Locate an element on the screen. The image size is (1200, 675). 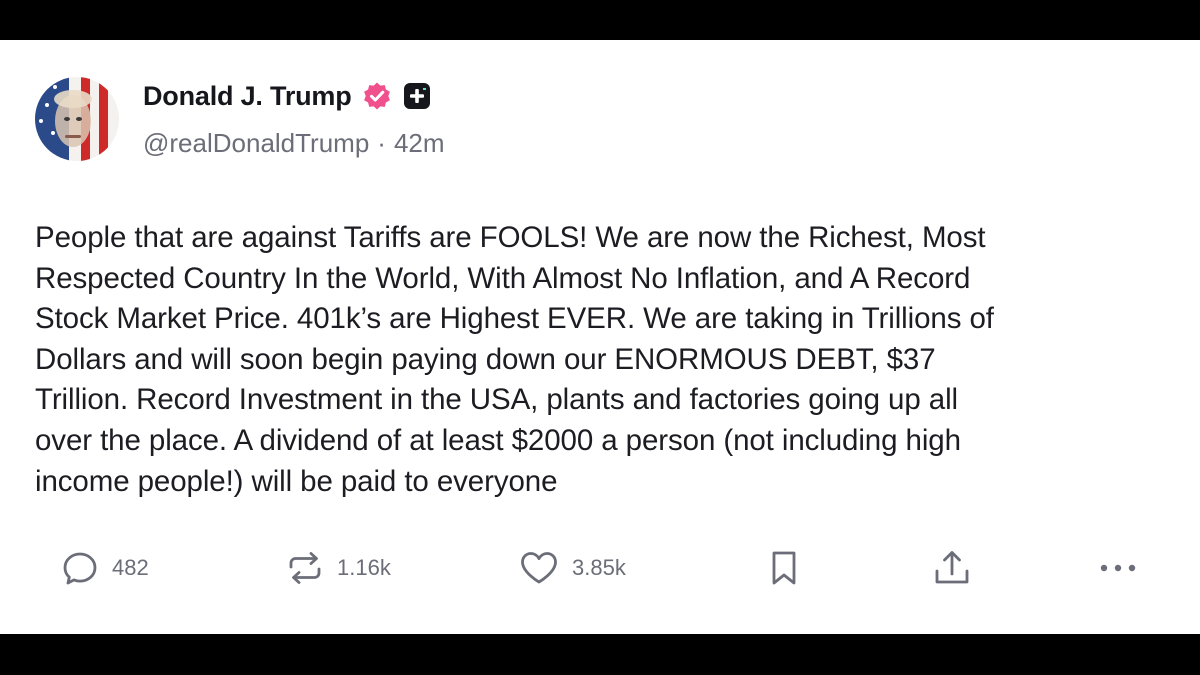
more-options-button is located at coordinates (1118, 568).